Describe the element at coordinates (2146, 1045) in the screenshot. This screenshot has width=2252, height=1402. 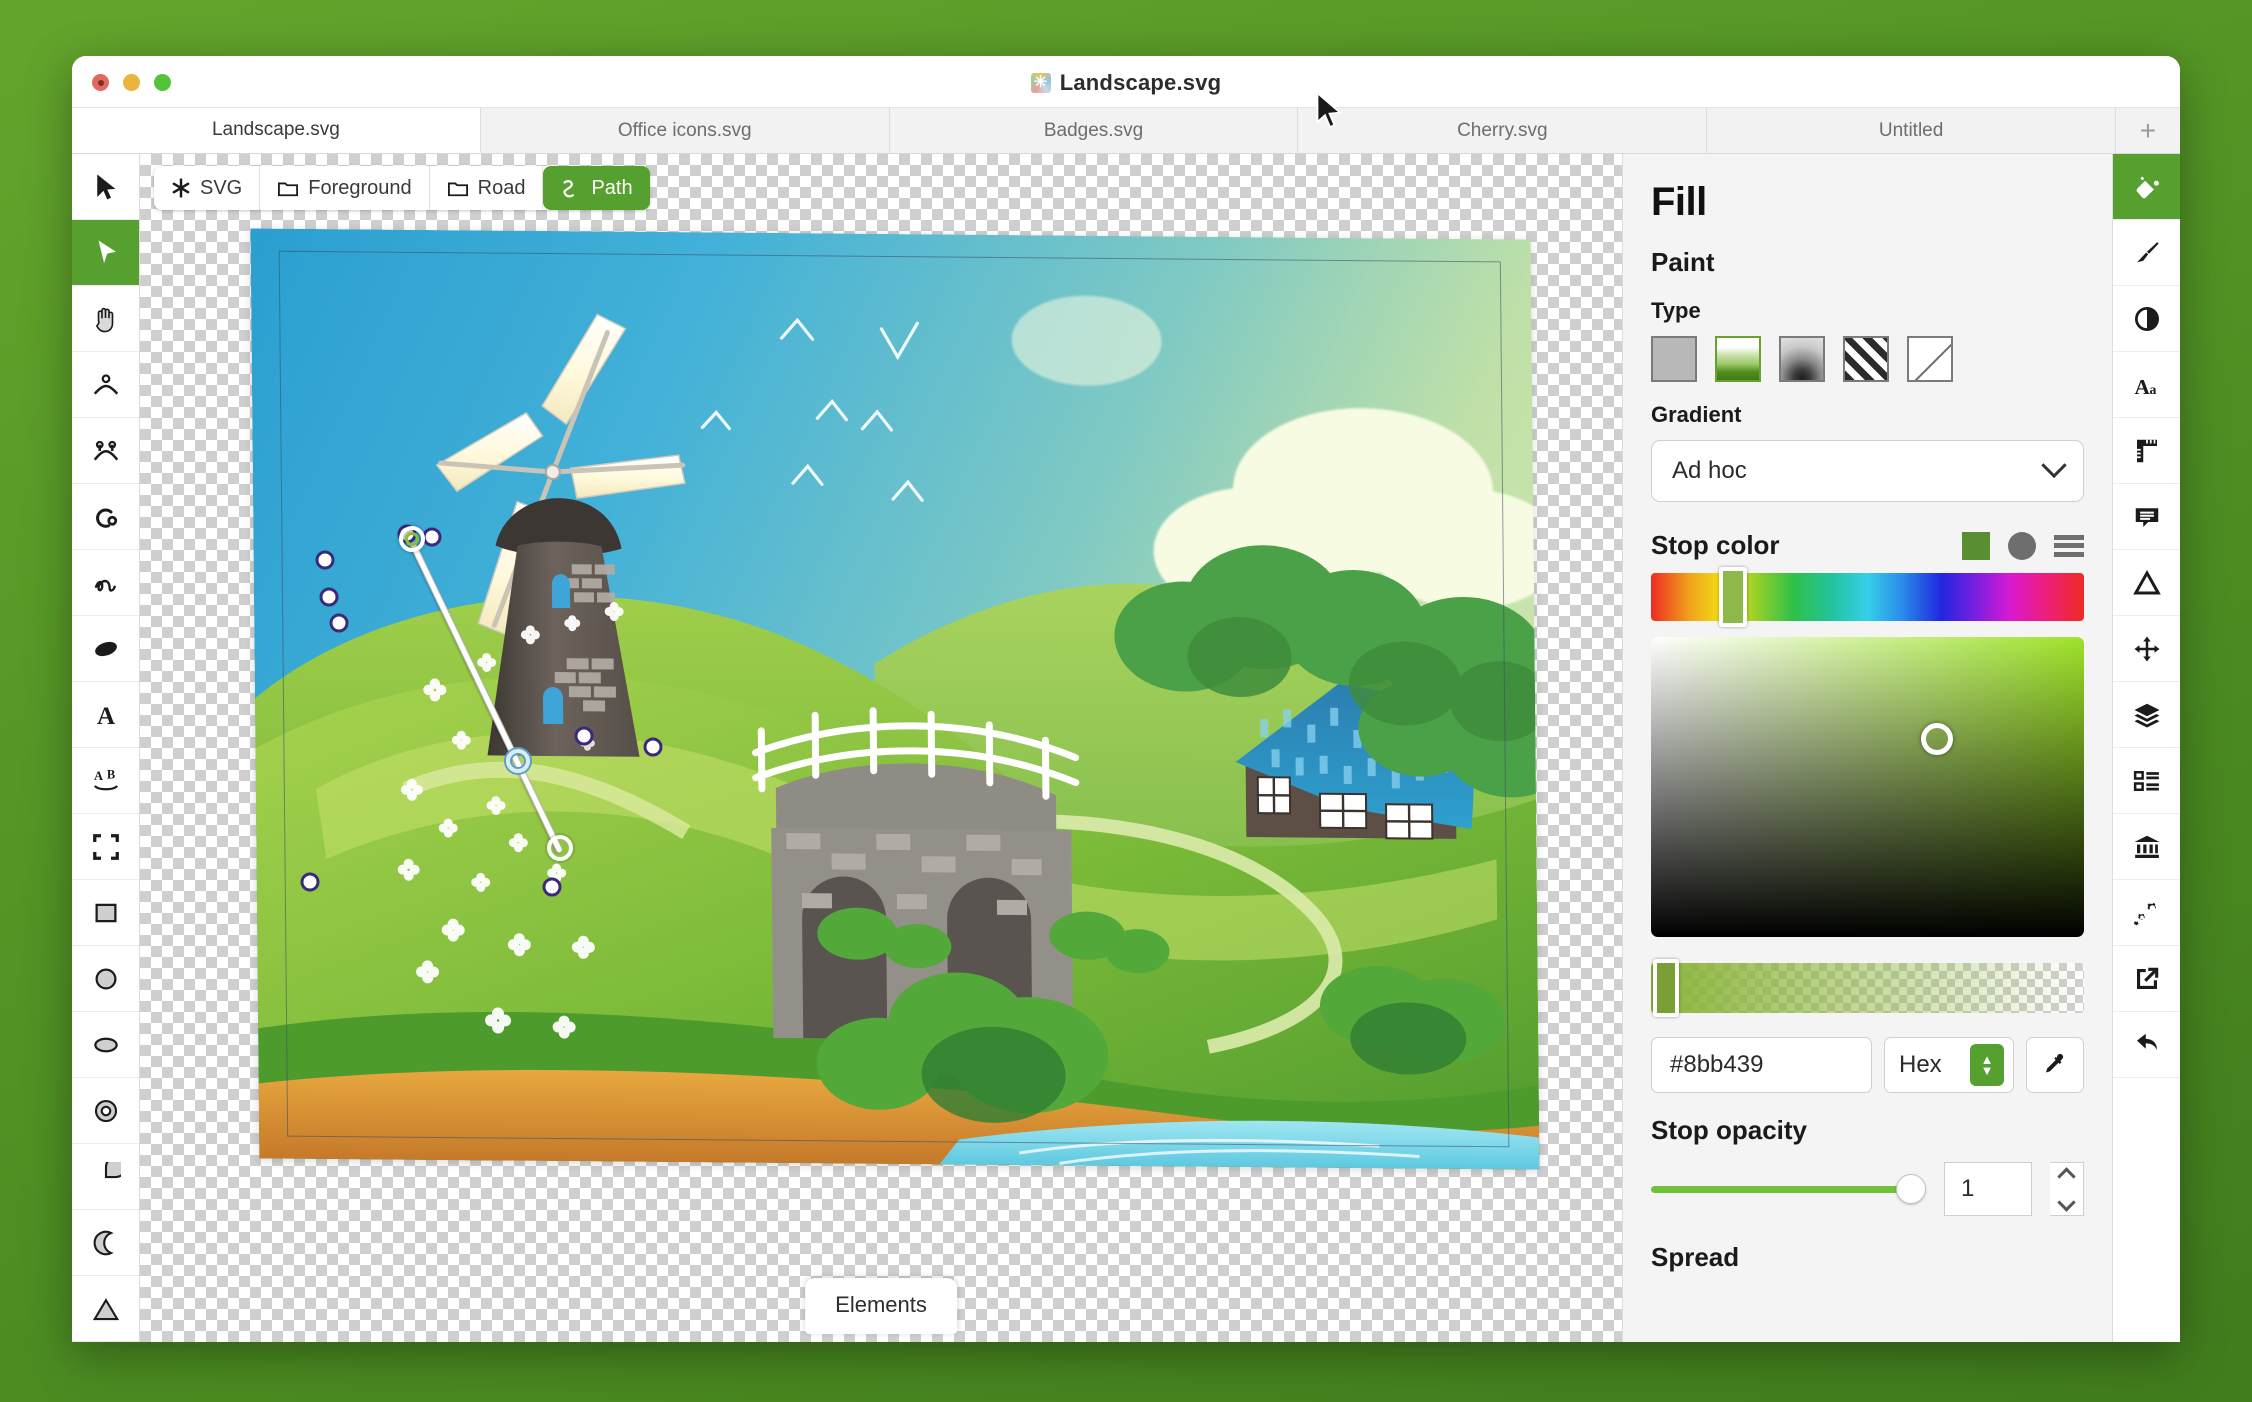
I see `history-panel-button` at that location.